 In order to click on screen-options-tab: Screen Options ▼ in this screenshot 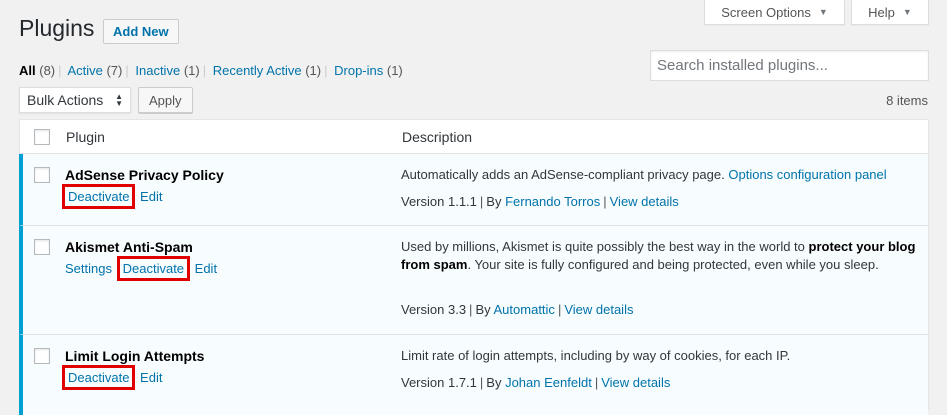, I will do `click(774, 12)`.